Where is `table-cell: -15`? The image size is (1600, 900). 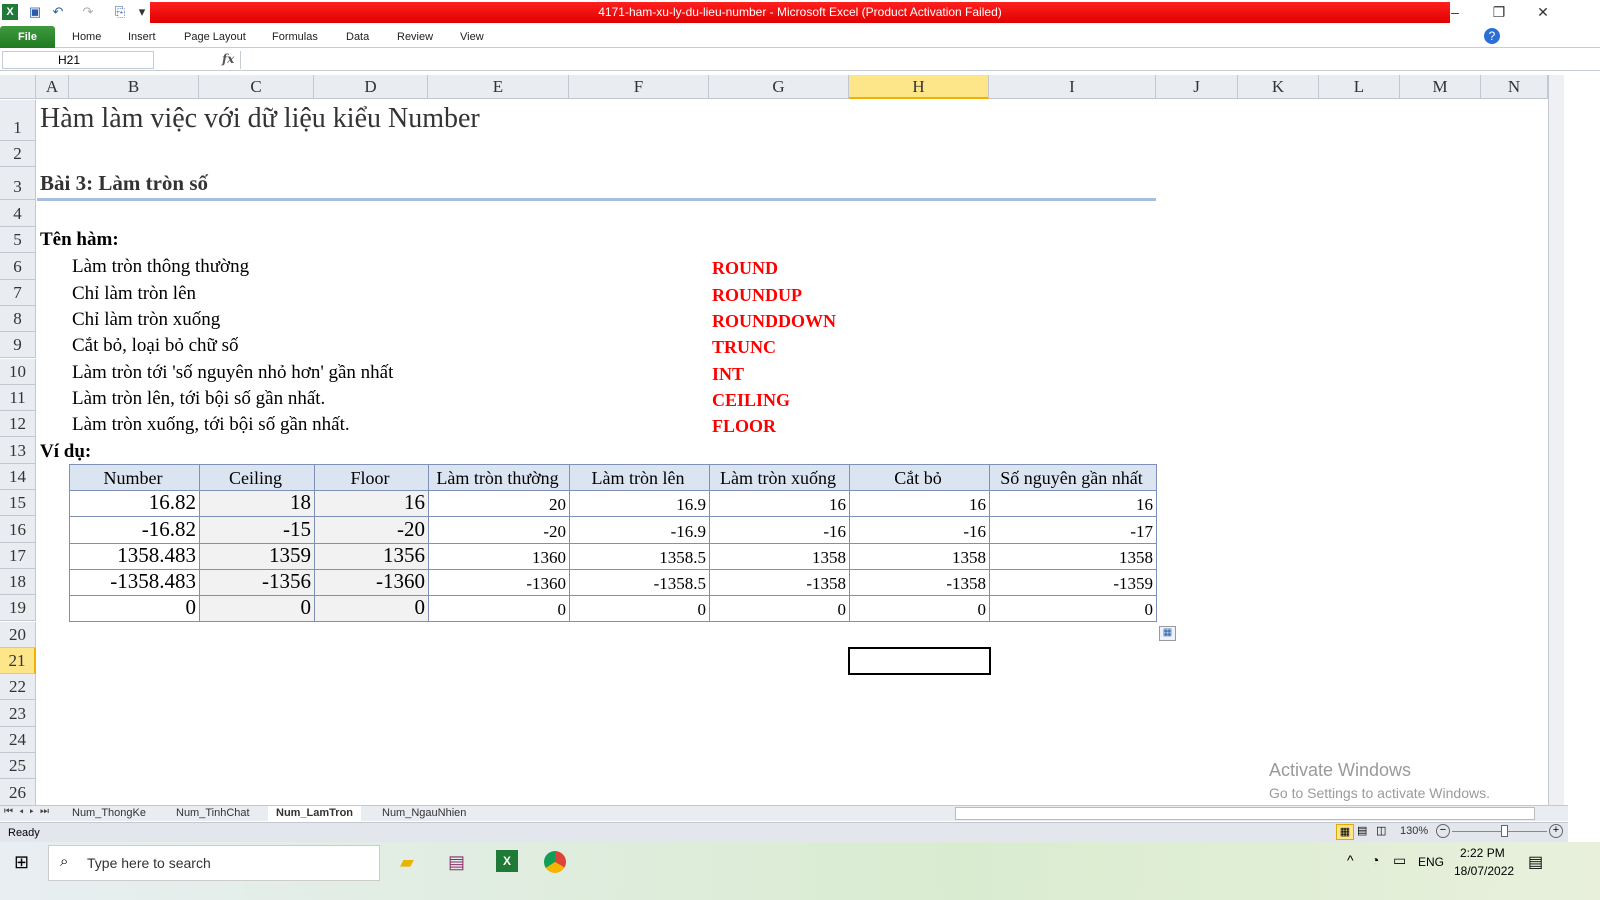
table-cell: -15 is located at coordinates (257, 530).